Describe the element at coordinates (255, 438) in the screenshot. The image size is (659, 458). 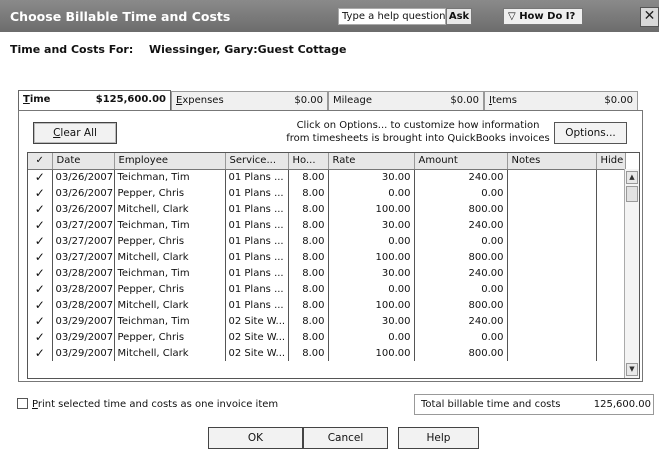
I see `ok-button: OK` at that location.